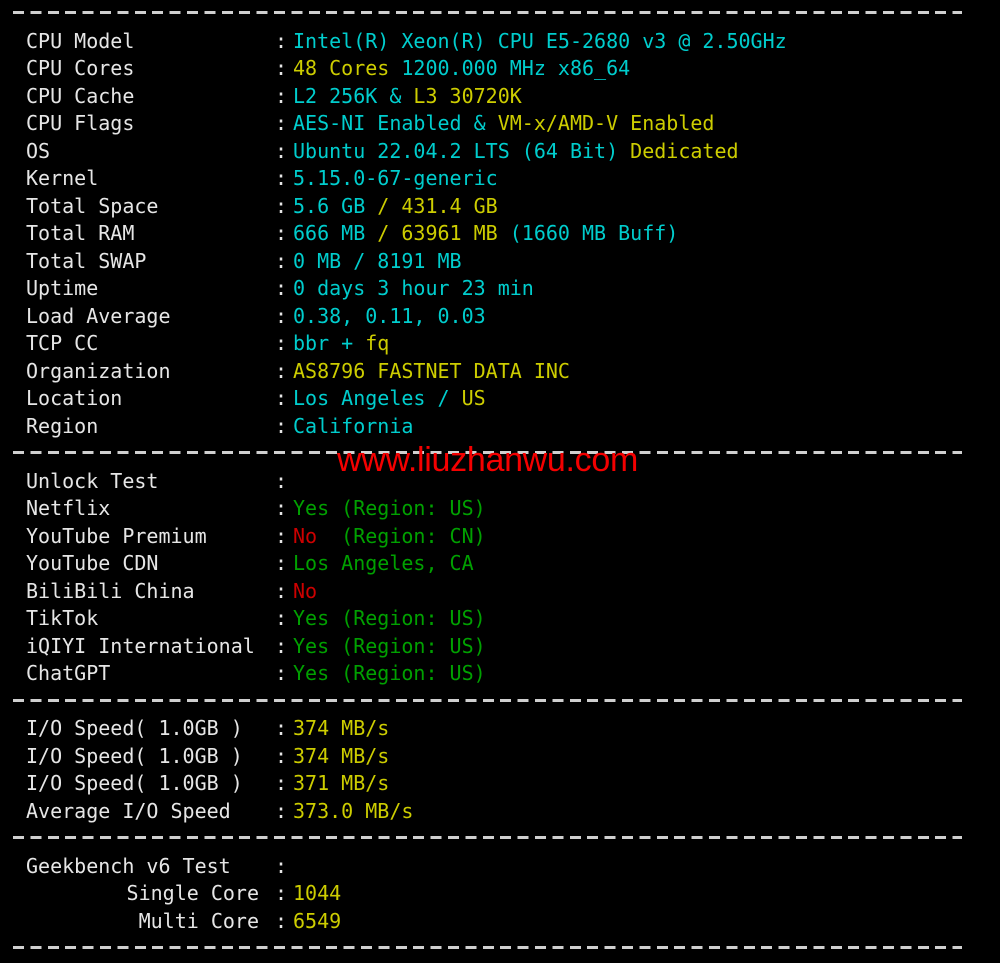 The height and width of the screenshot is (963, 1000). What do you see at coordinates (98, 315) in the screenshot?
I see `row-label: Load Average` at bounding box center [98, 315].